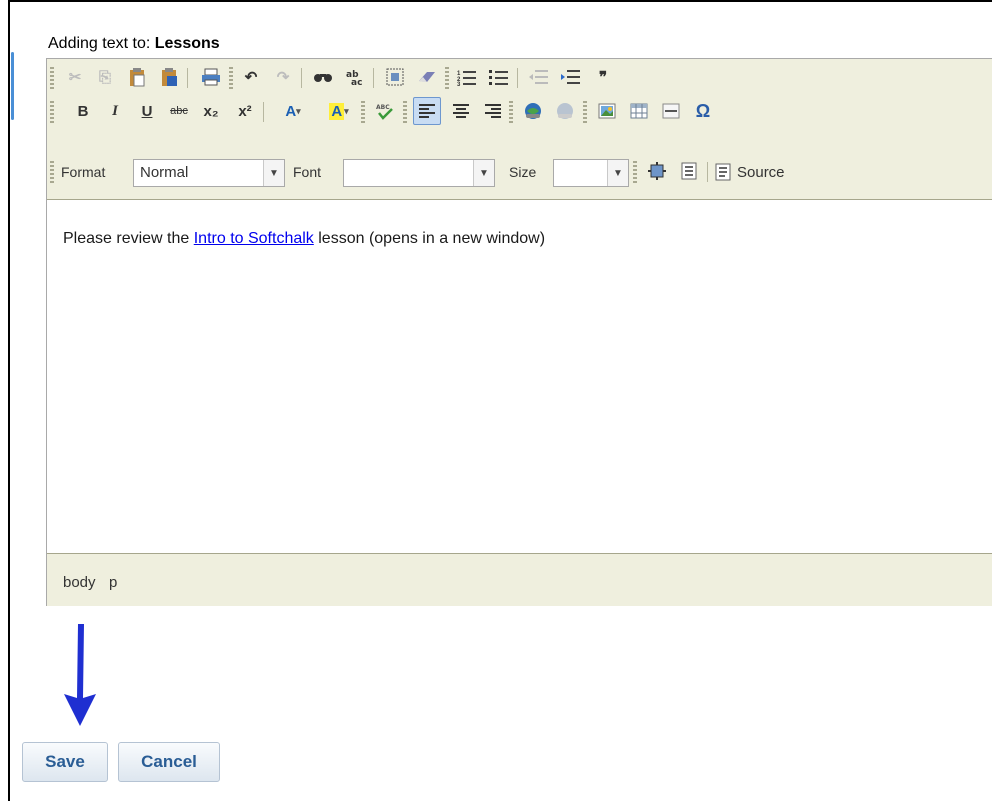 This screenshot has width=992, height=801. I want to click on print-icon, so click(211, 77).